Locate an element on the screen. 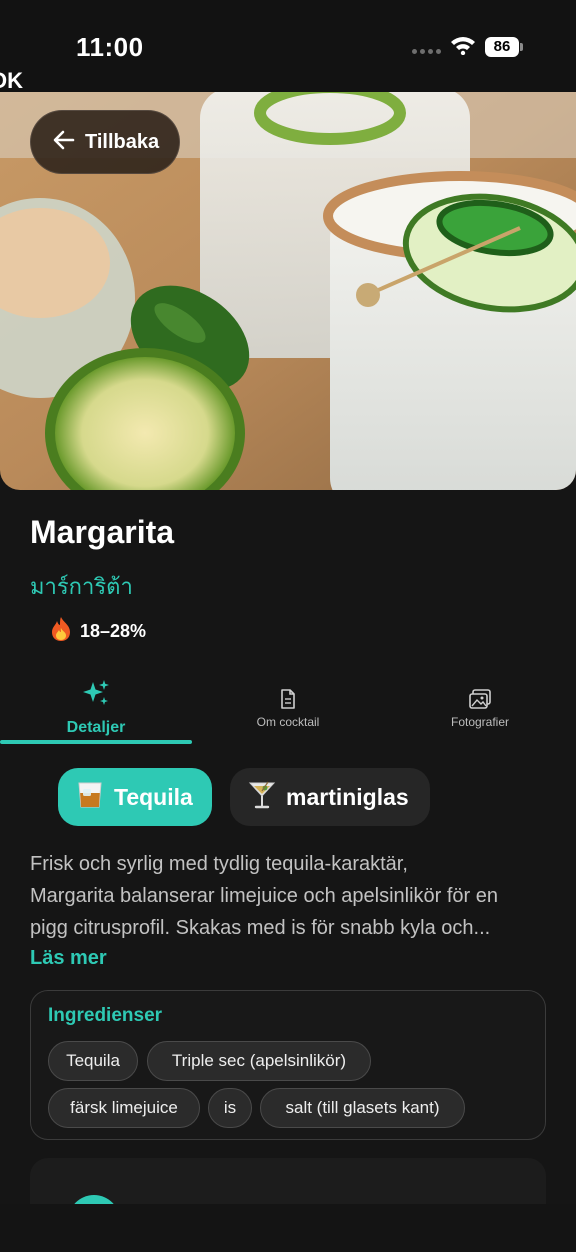 This screenshot has height=1252, width=576. ingredient-pill: Tequila is located at coordinates (93, 1061).